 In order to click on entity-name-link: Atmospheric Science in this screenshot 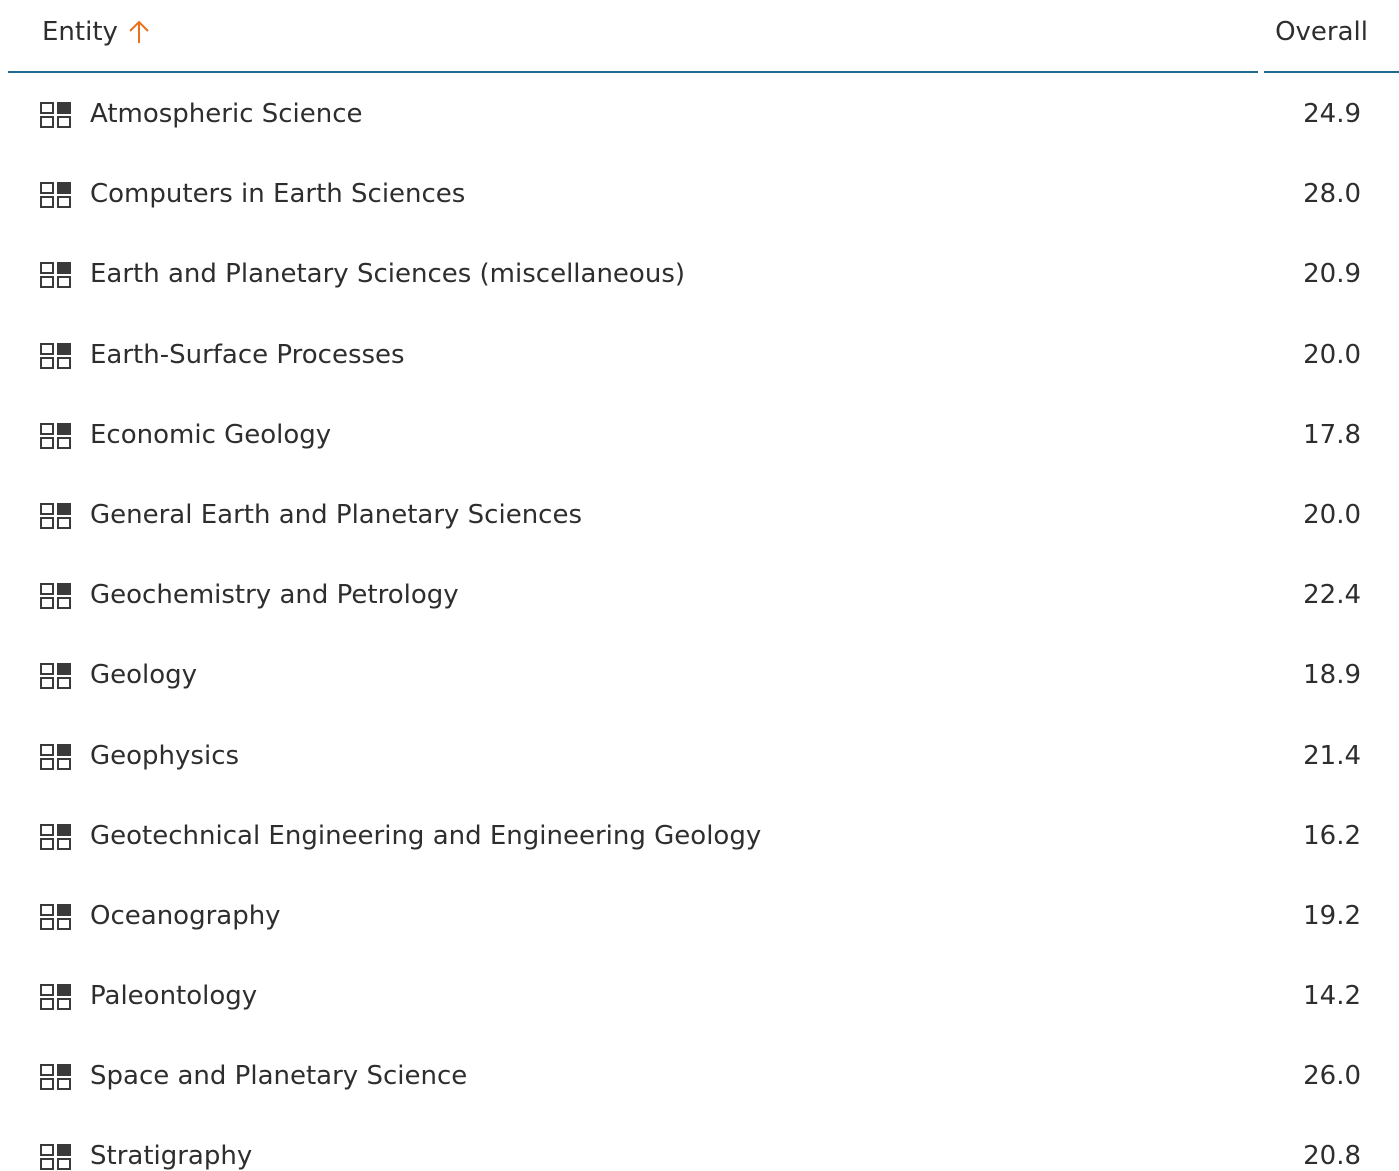, I will do `click(226, 114)`.